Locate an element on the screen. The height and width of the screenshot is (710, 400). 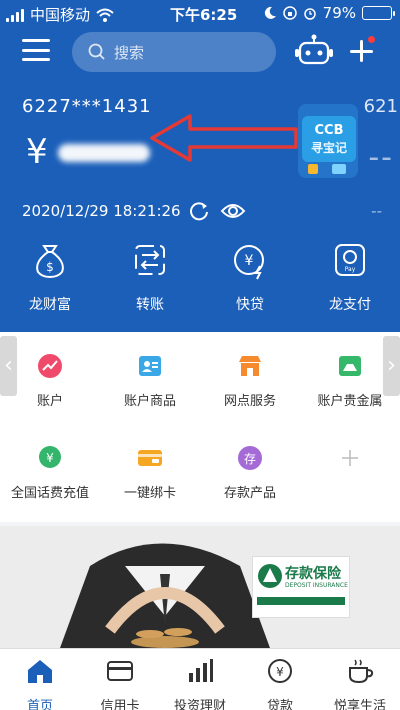
money-bag-icon: $ is located at coordinates (50, 262).